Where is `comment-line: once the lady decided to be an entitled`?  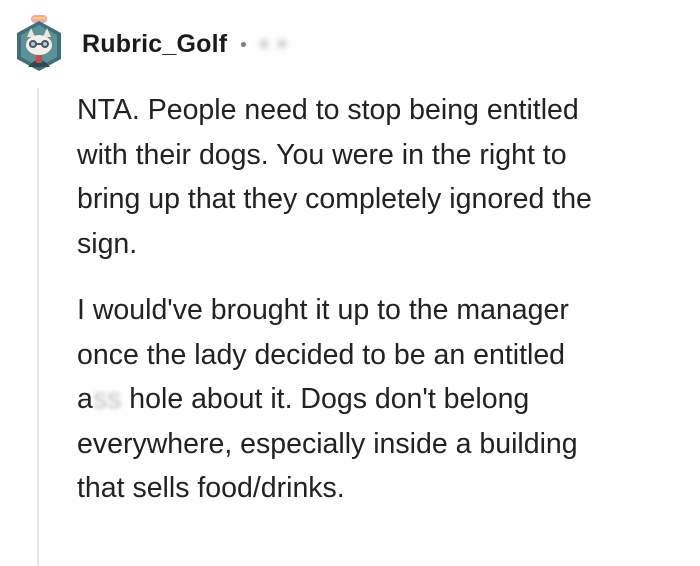
comment-line: once the lady decided to be an entitled is located at coordinates (321, 354).